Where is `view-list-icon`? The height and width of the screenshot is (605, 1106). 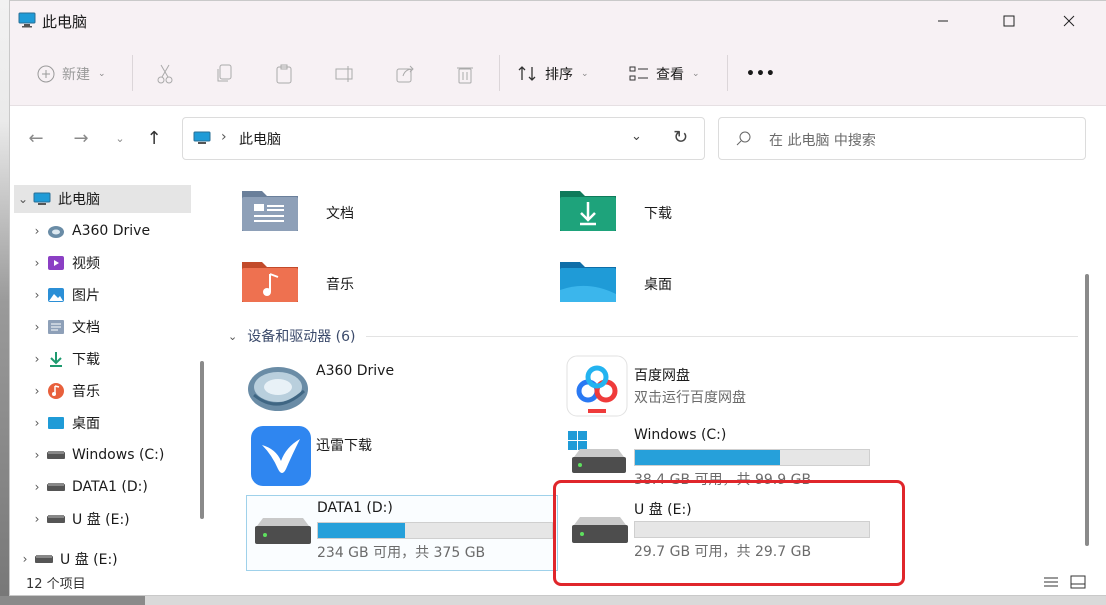
view-list-icon is located at coordinates (638, 73).